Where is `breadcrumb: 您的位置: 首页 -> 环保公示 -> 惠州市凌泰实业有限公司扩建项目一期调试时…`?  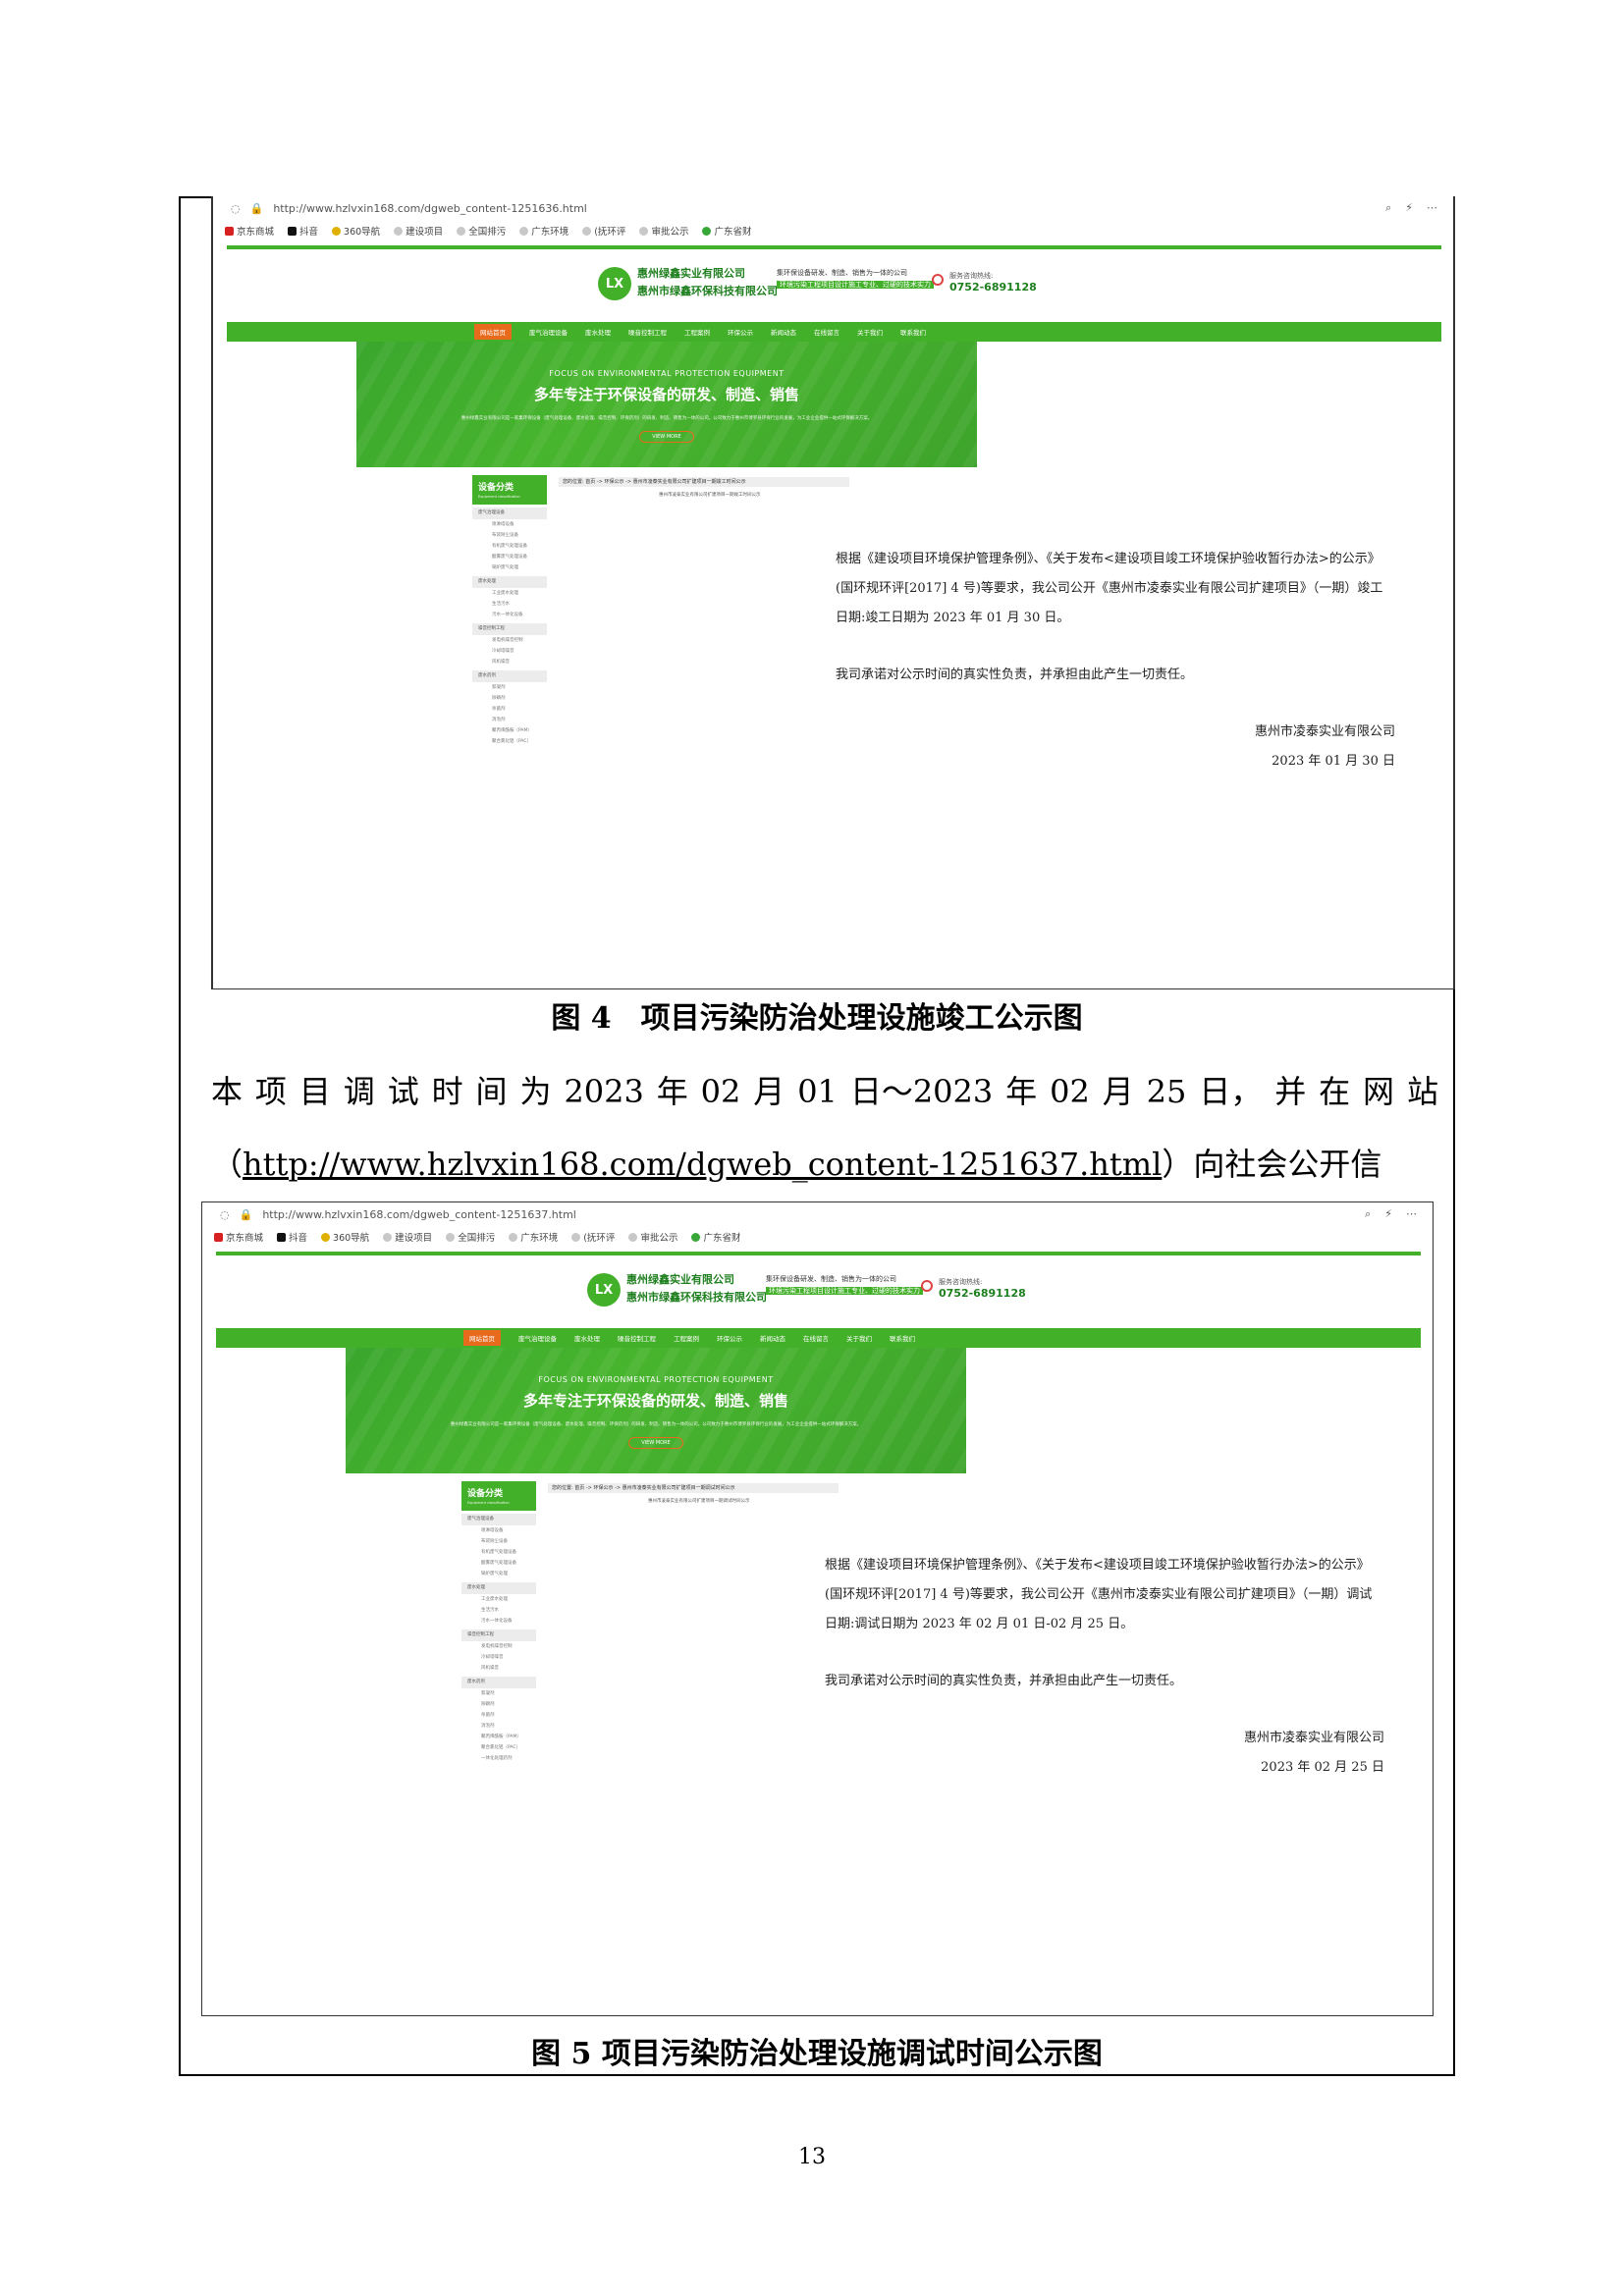 breadcrumb: 您的位置: 首页 -> 环保公示 -> 惠州市凌泰实业有限公司扩建项目一期调试时… is located at coordinates (693, 1488).